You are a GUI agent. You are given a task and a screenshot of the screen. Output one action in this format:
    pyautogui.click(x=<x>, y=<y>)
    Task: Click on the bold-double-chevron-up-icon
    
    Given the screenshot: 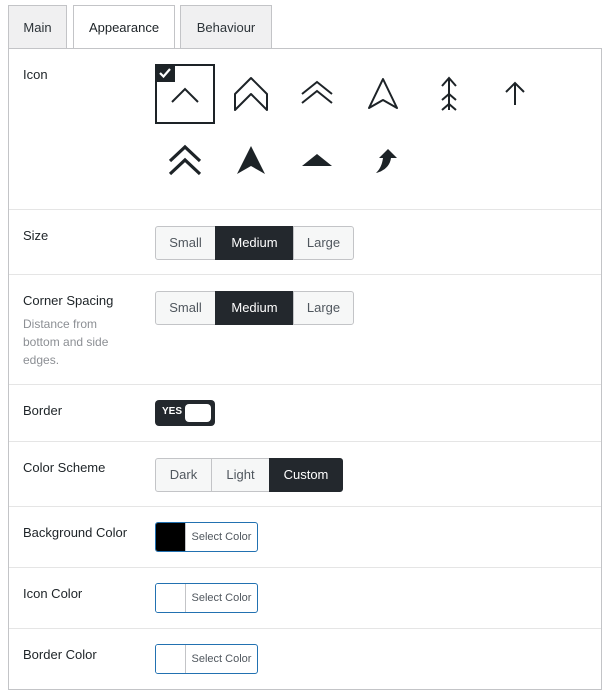 What is the action you would take?
    pyautogui.click(x=185, y=160)
    